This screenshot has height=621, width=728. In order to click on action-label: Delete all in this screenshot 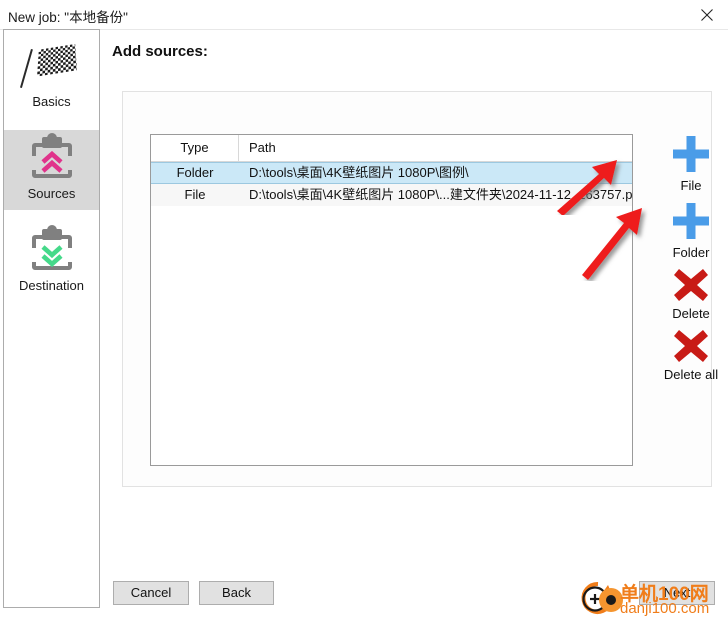, I will do `click(691, 374)`.